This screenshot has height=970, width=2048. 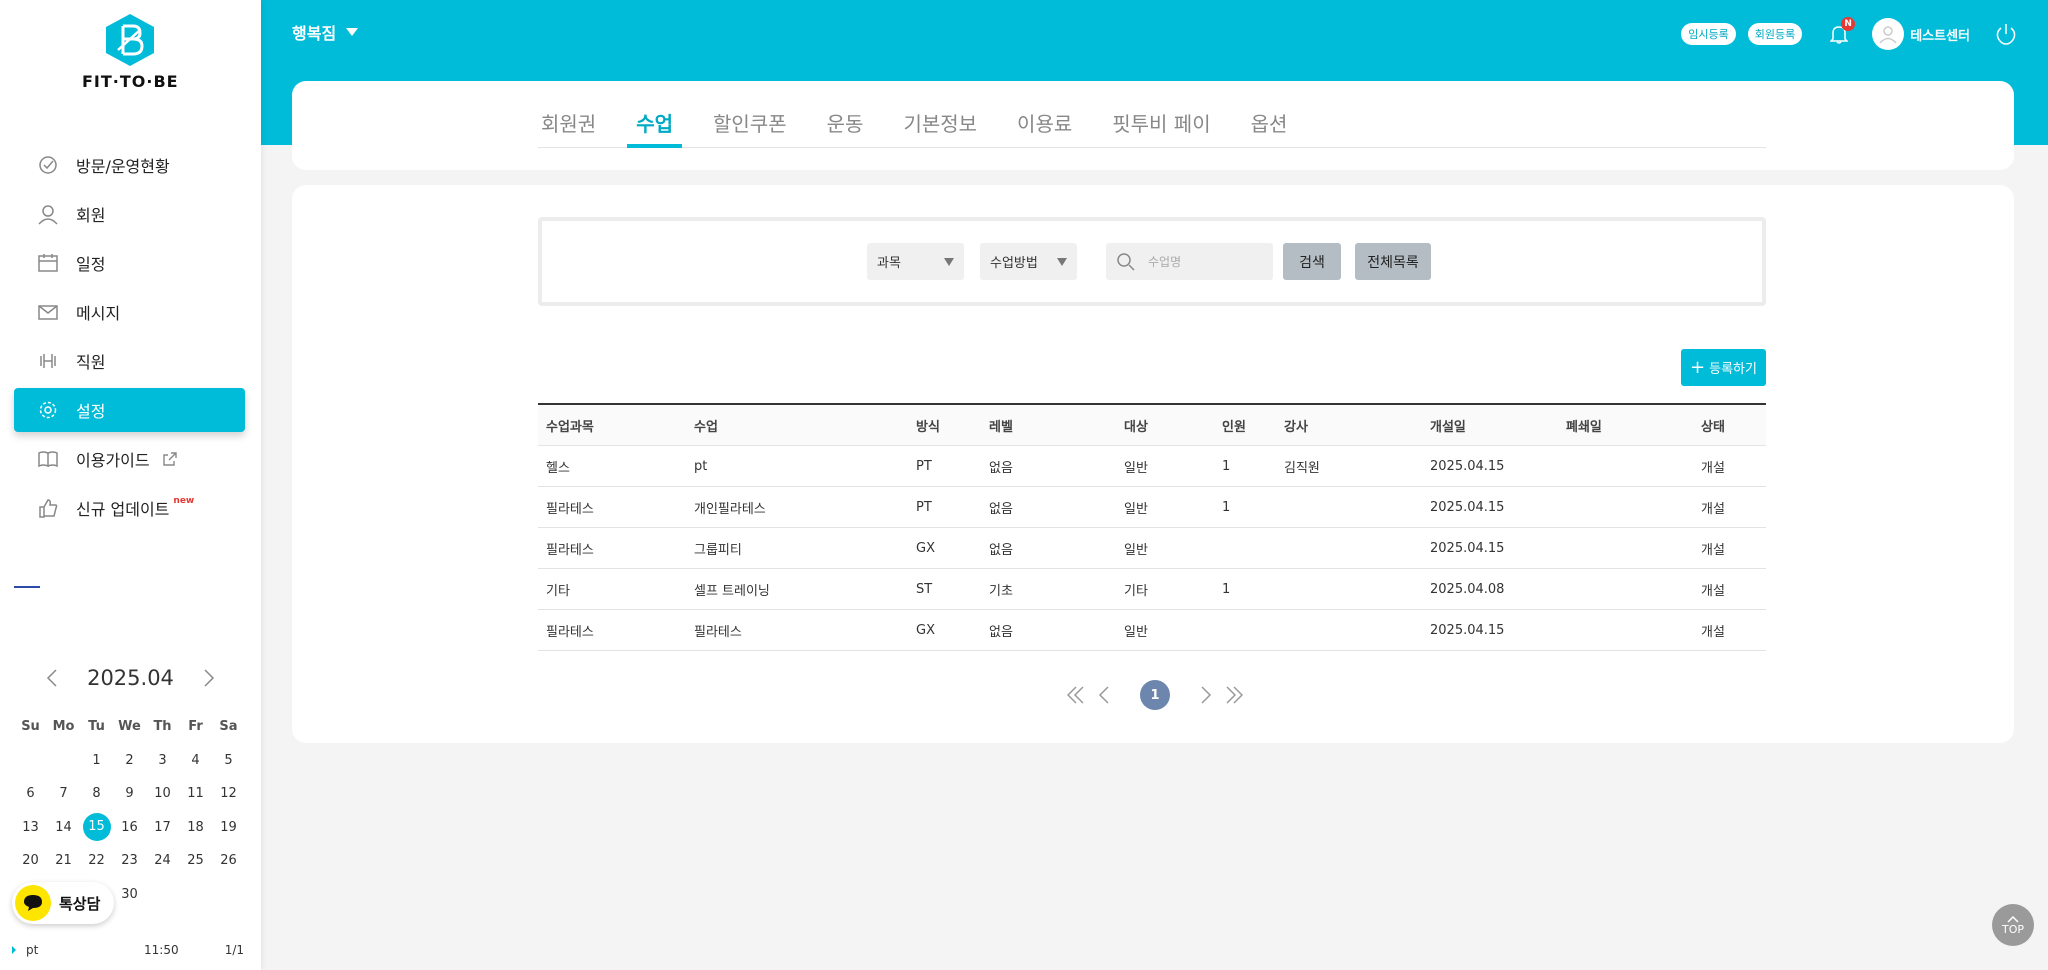 What do you see at coordinates (96, 827) in the screenshot?
I see `calendar-day: 15` at bounding box center [96, 827].